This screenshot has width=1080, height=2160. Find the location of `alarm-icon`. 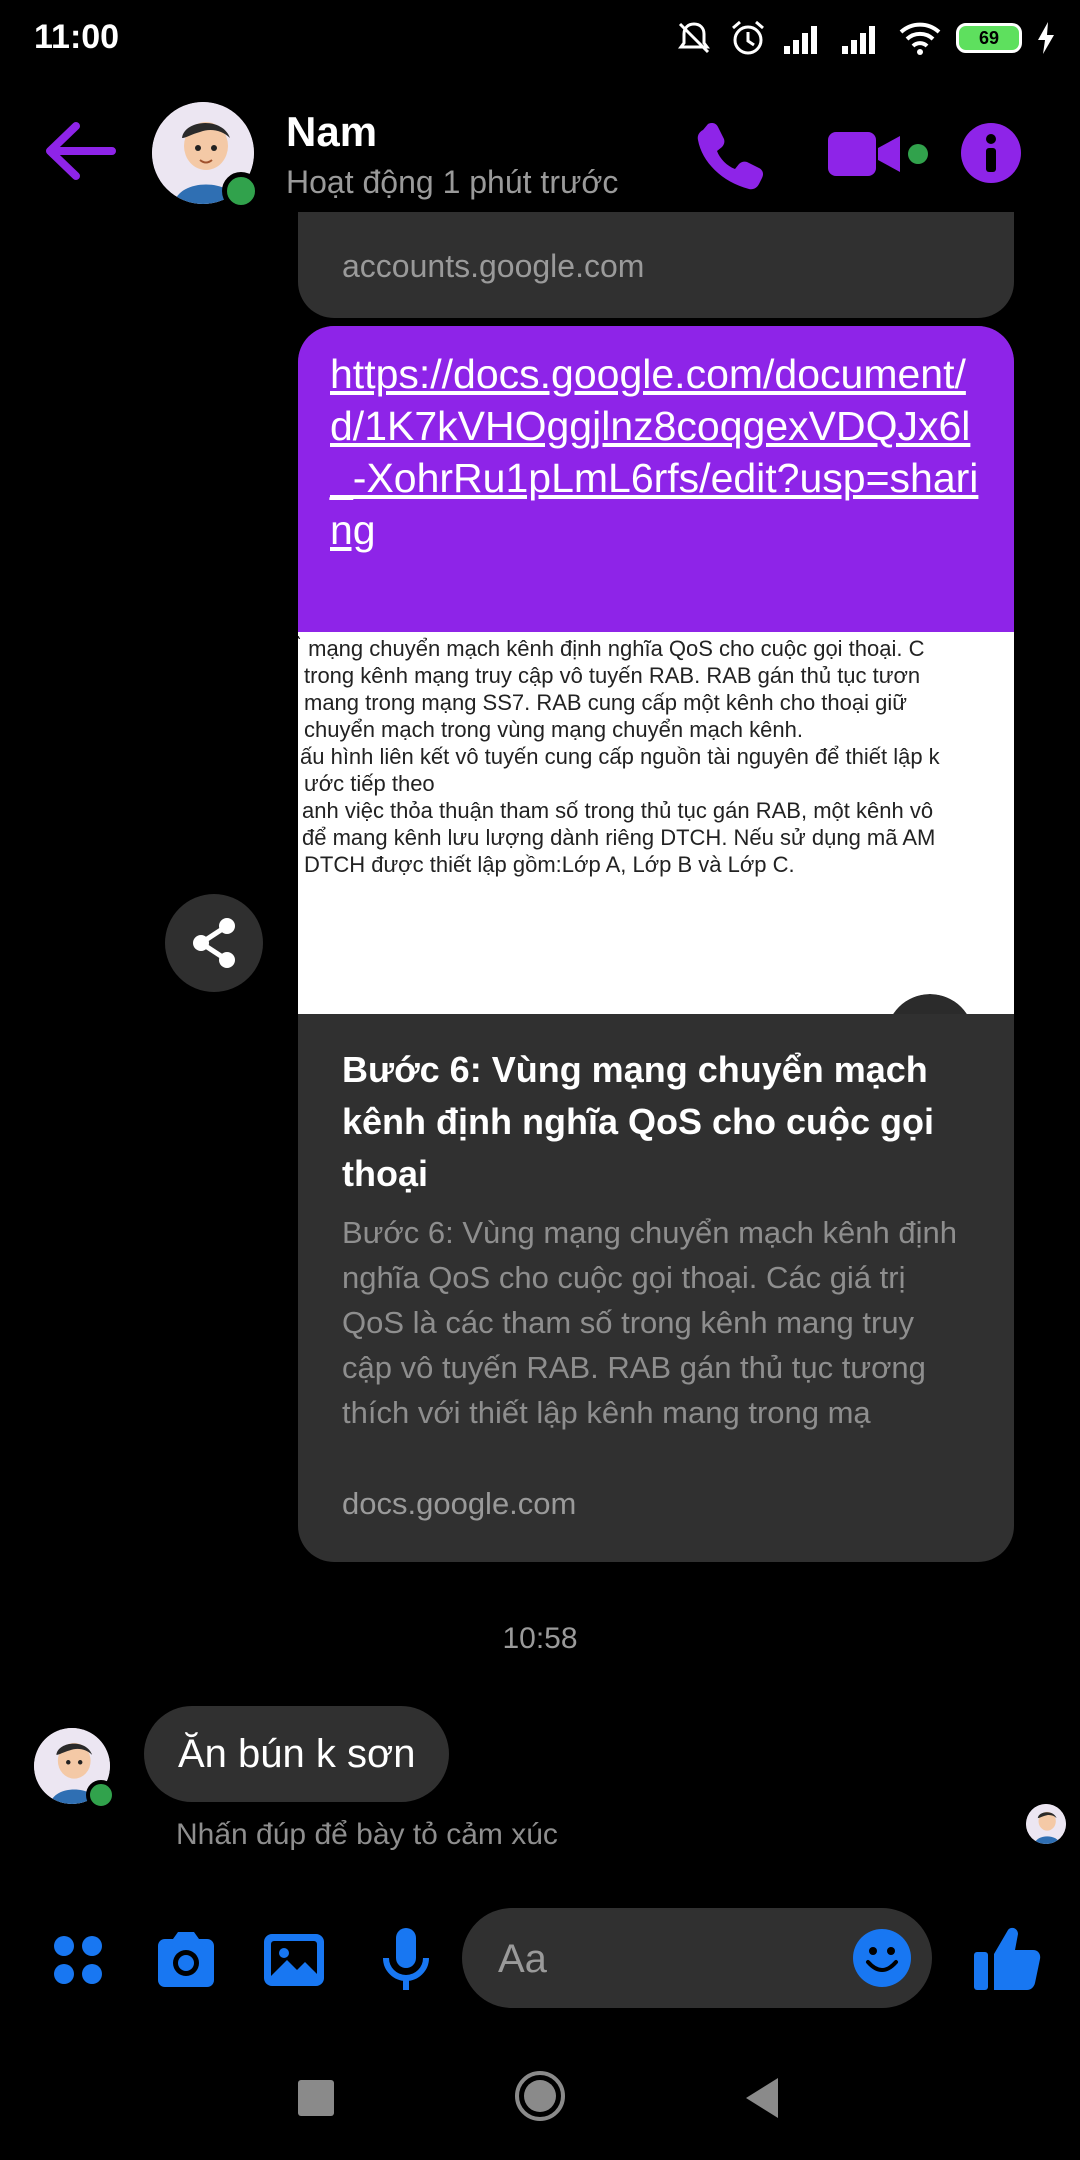

alarm-icon is located at coordinates (748, 37).